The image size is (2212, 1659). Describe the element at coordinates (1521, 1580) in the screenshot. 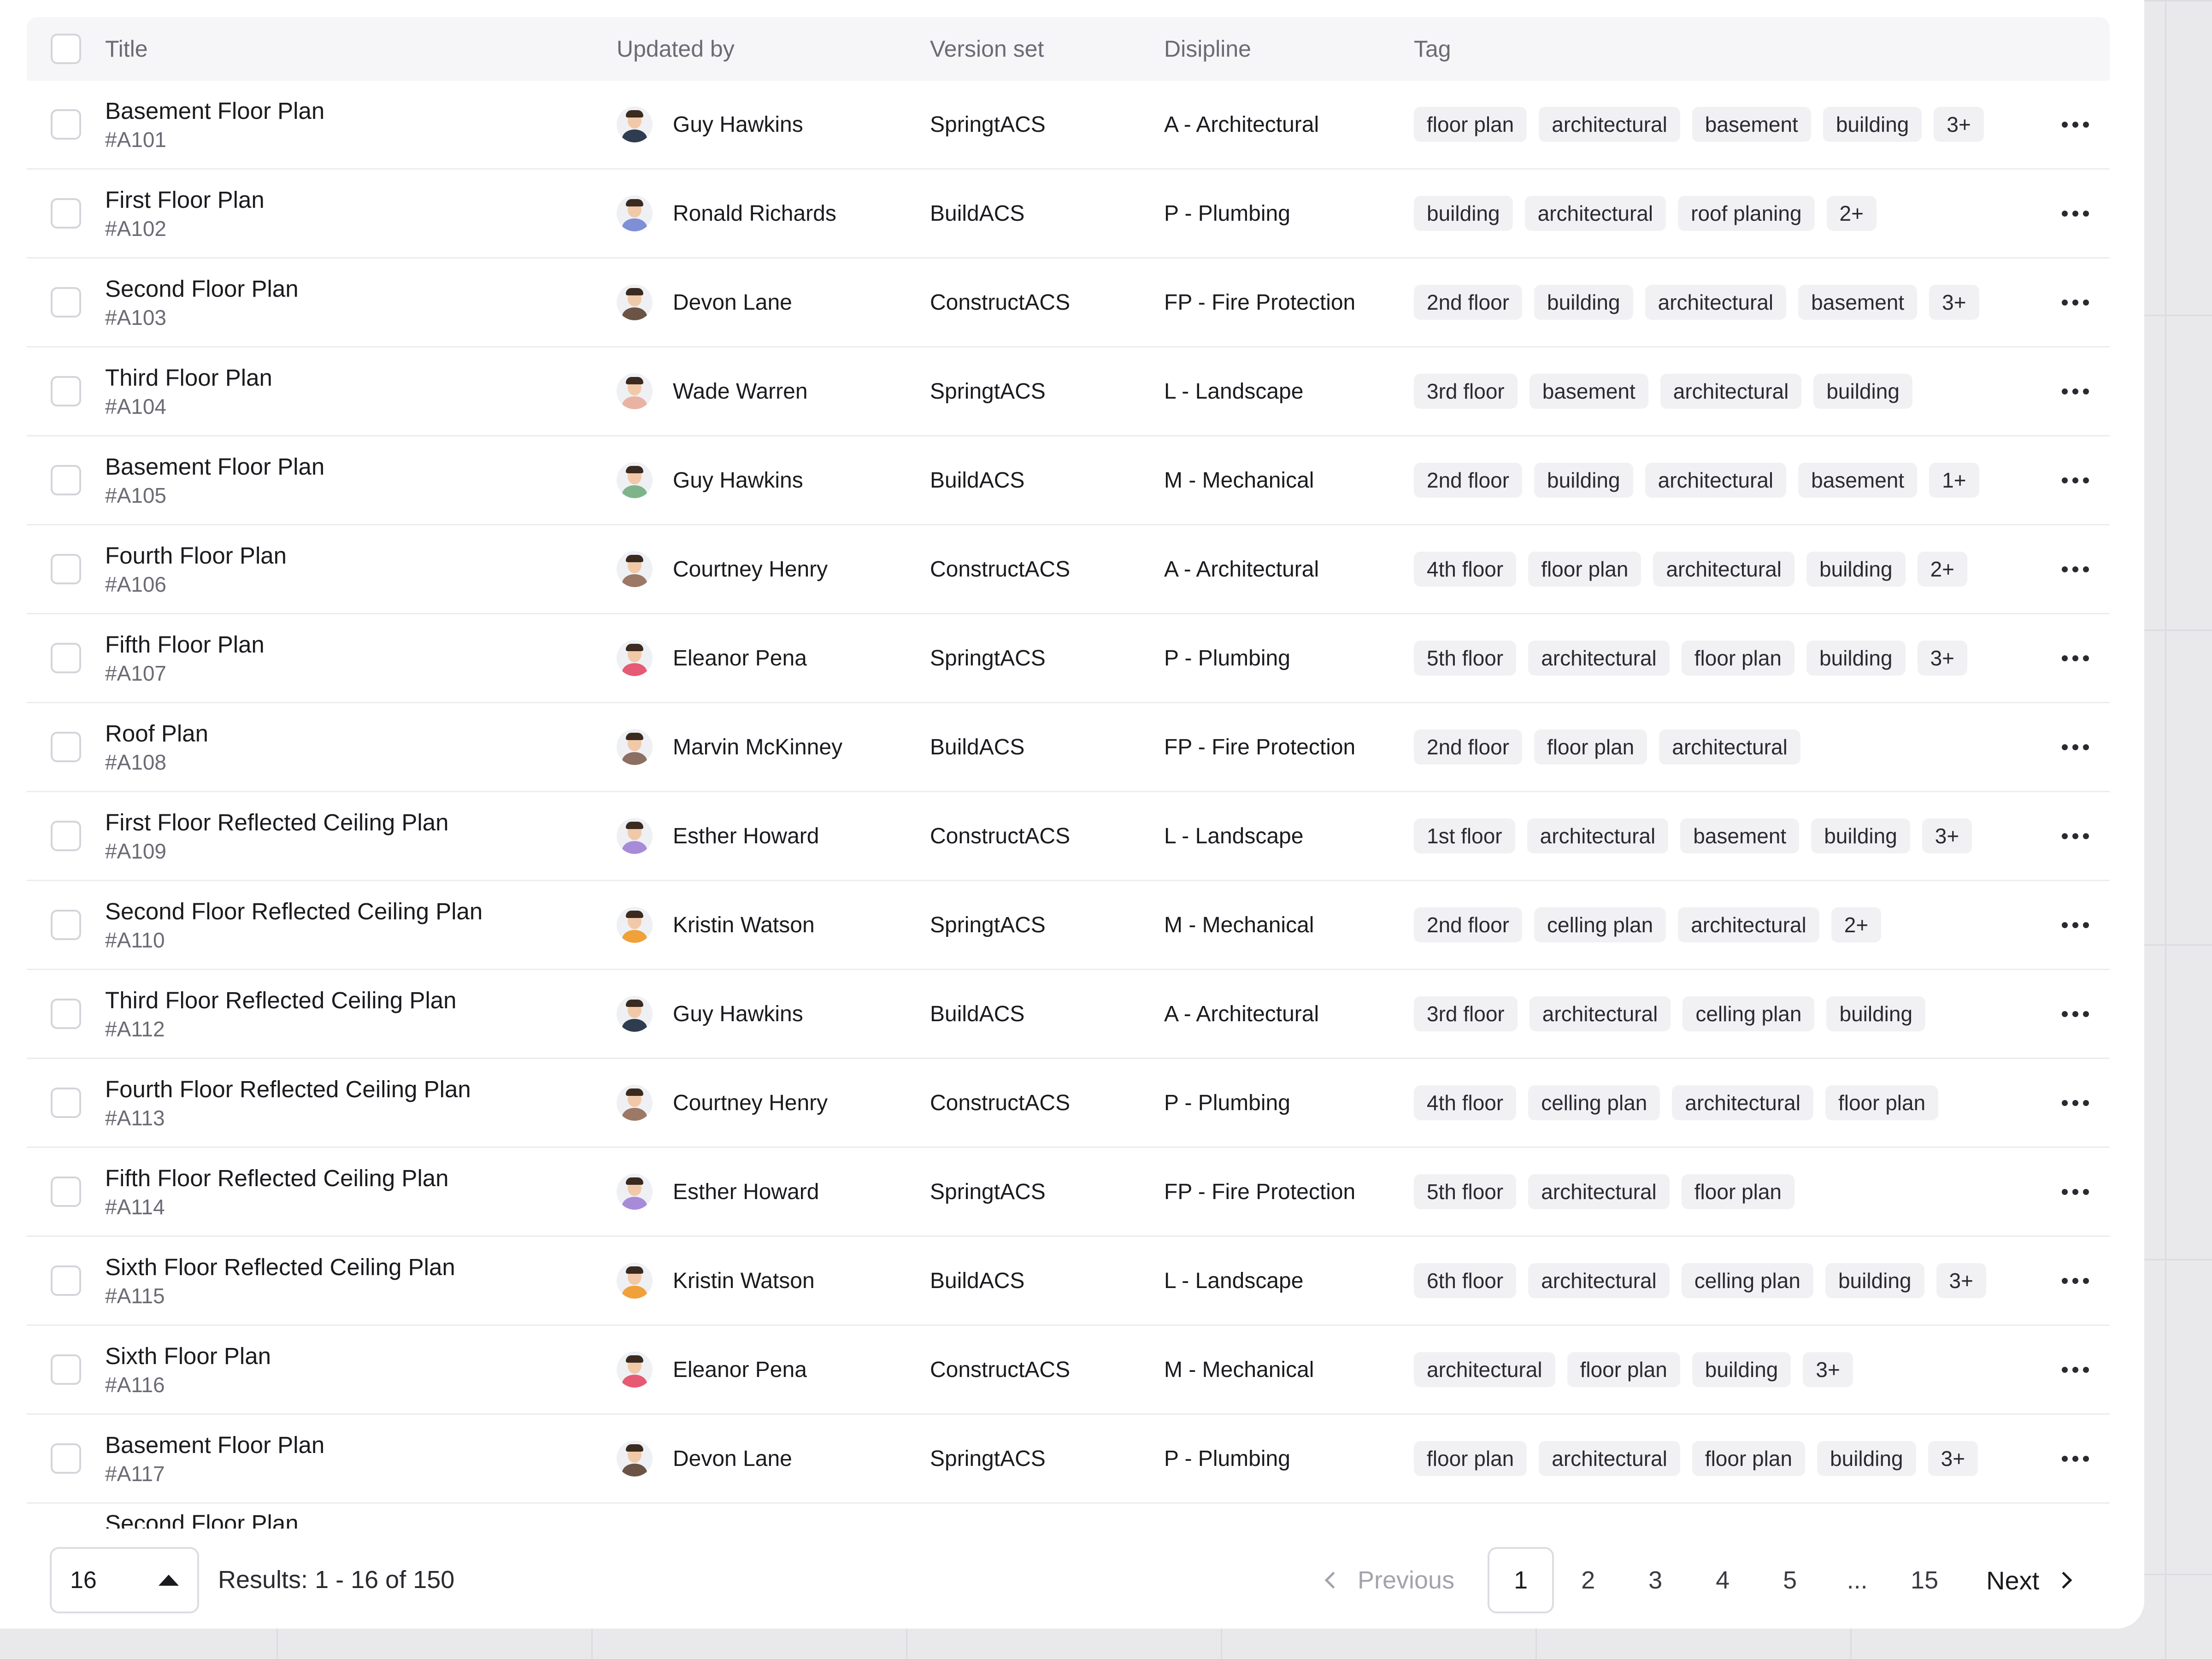

I see `page-button-1: 1` at that location.